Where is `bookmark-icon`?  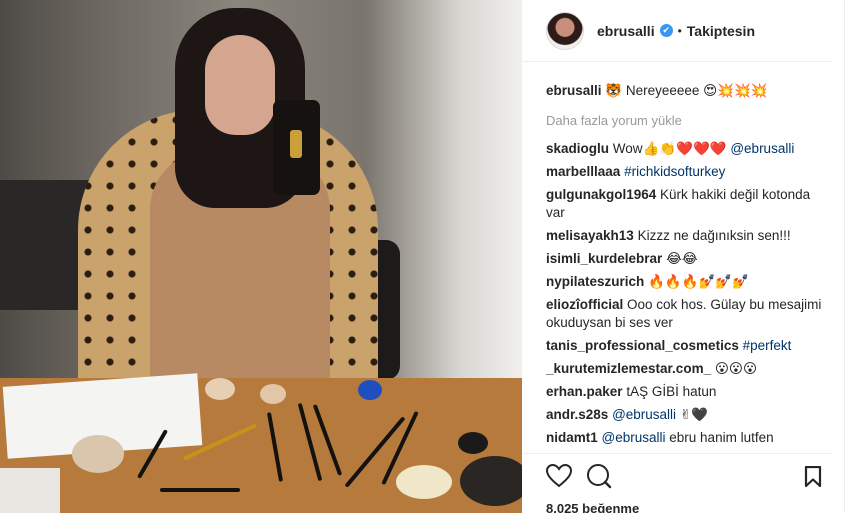
bookmark-icon is located at coordinates (813, 478).